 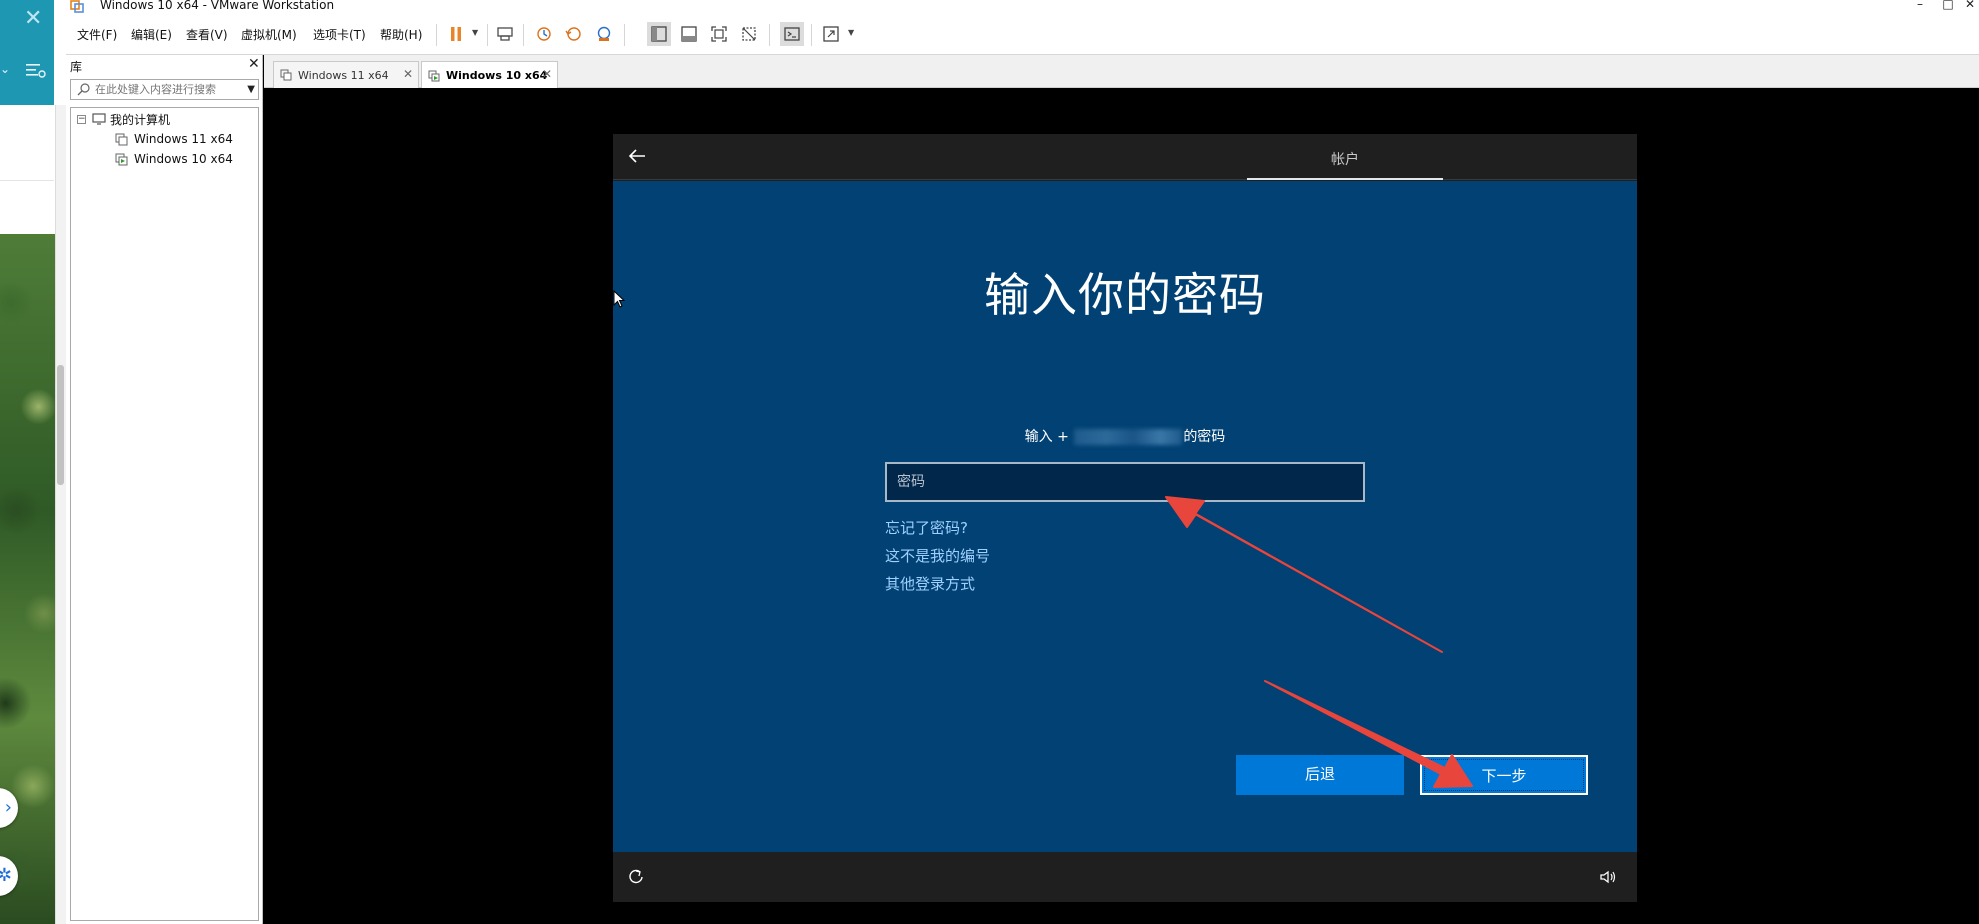 I want to click on menu-view: 查看(V), so click(x=207, y=34).